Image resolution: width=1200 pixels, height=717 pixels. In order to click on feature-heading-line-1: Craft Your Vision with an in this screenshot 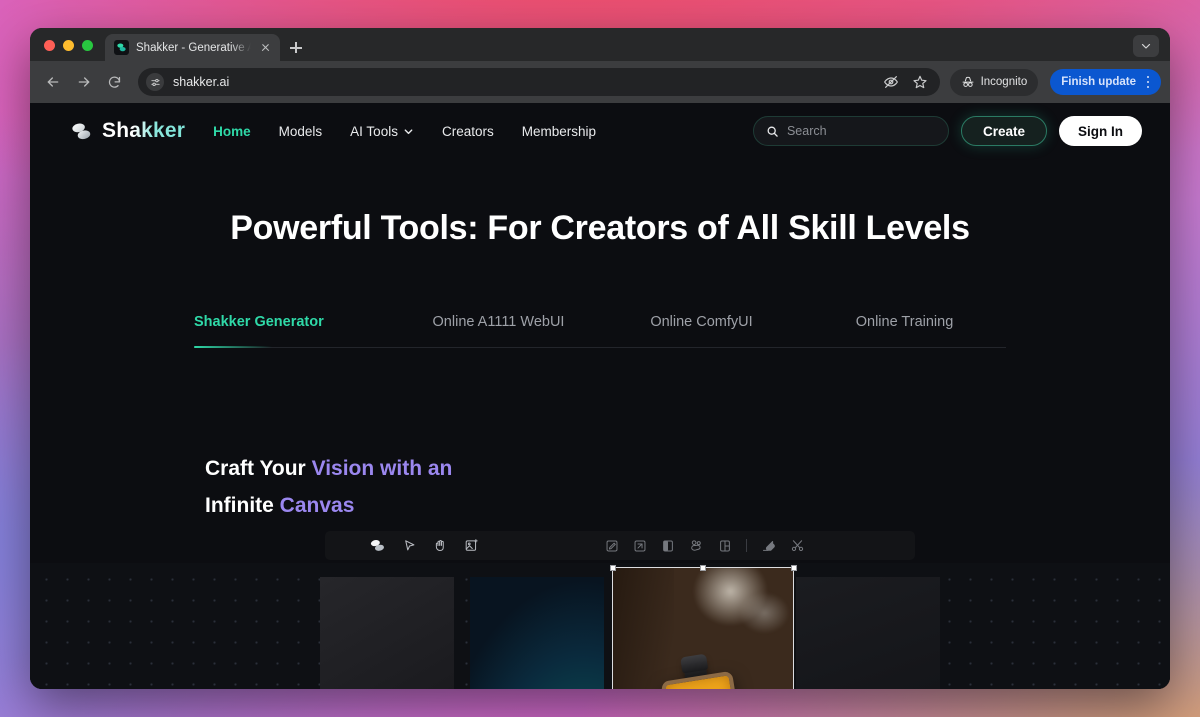, I will do `click(687, 469)`.